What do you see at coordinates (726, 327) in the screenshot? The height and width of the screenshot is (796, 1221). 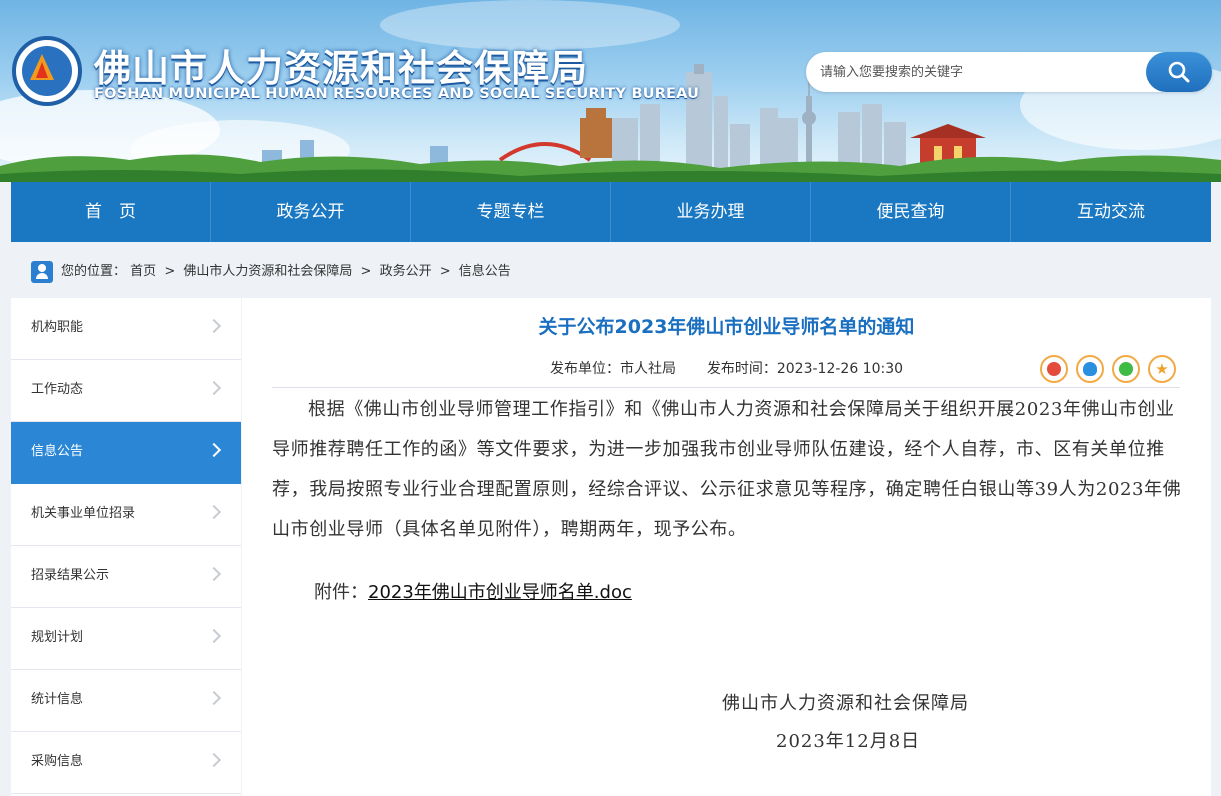 I see `article-title: 关于公布2023年佛山市创业导师名单的通知` at bounding box center [726, 327].